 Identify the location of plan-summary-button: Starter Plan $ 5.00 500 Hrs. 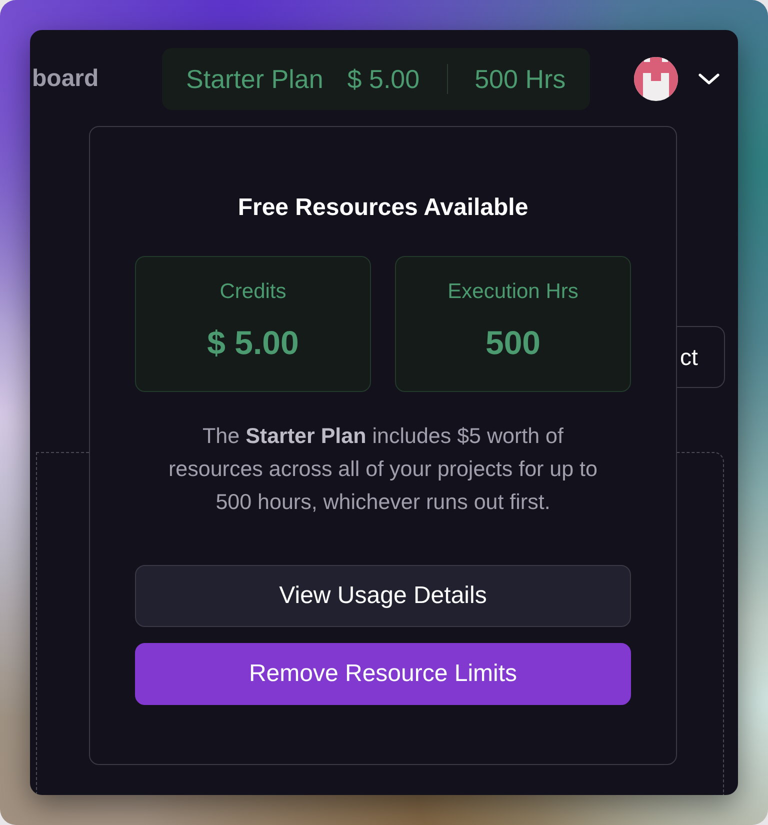
(376, 79).